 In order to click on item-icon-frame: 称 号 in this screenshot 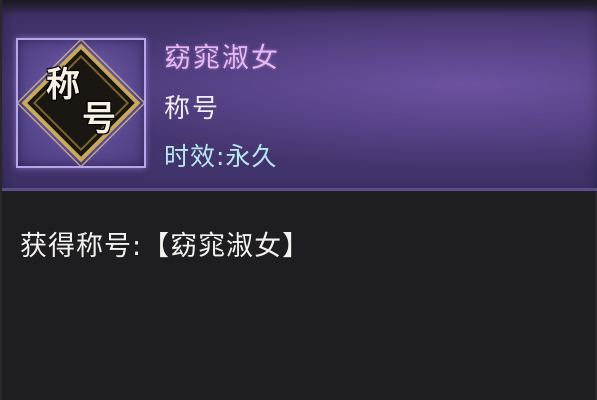, I will do `click(81, 103)`.